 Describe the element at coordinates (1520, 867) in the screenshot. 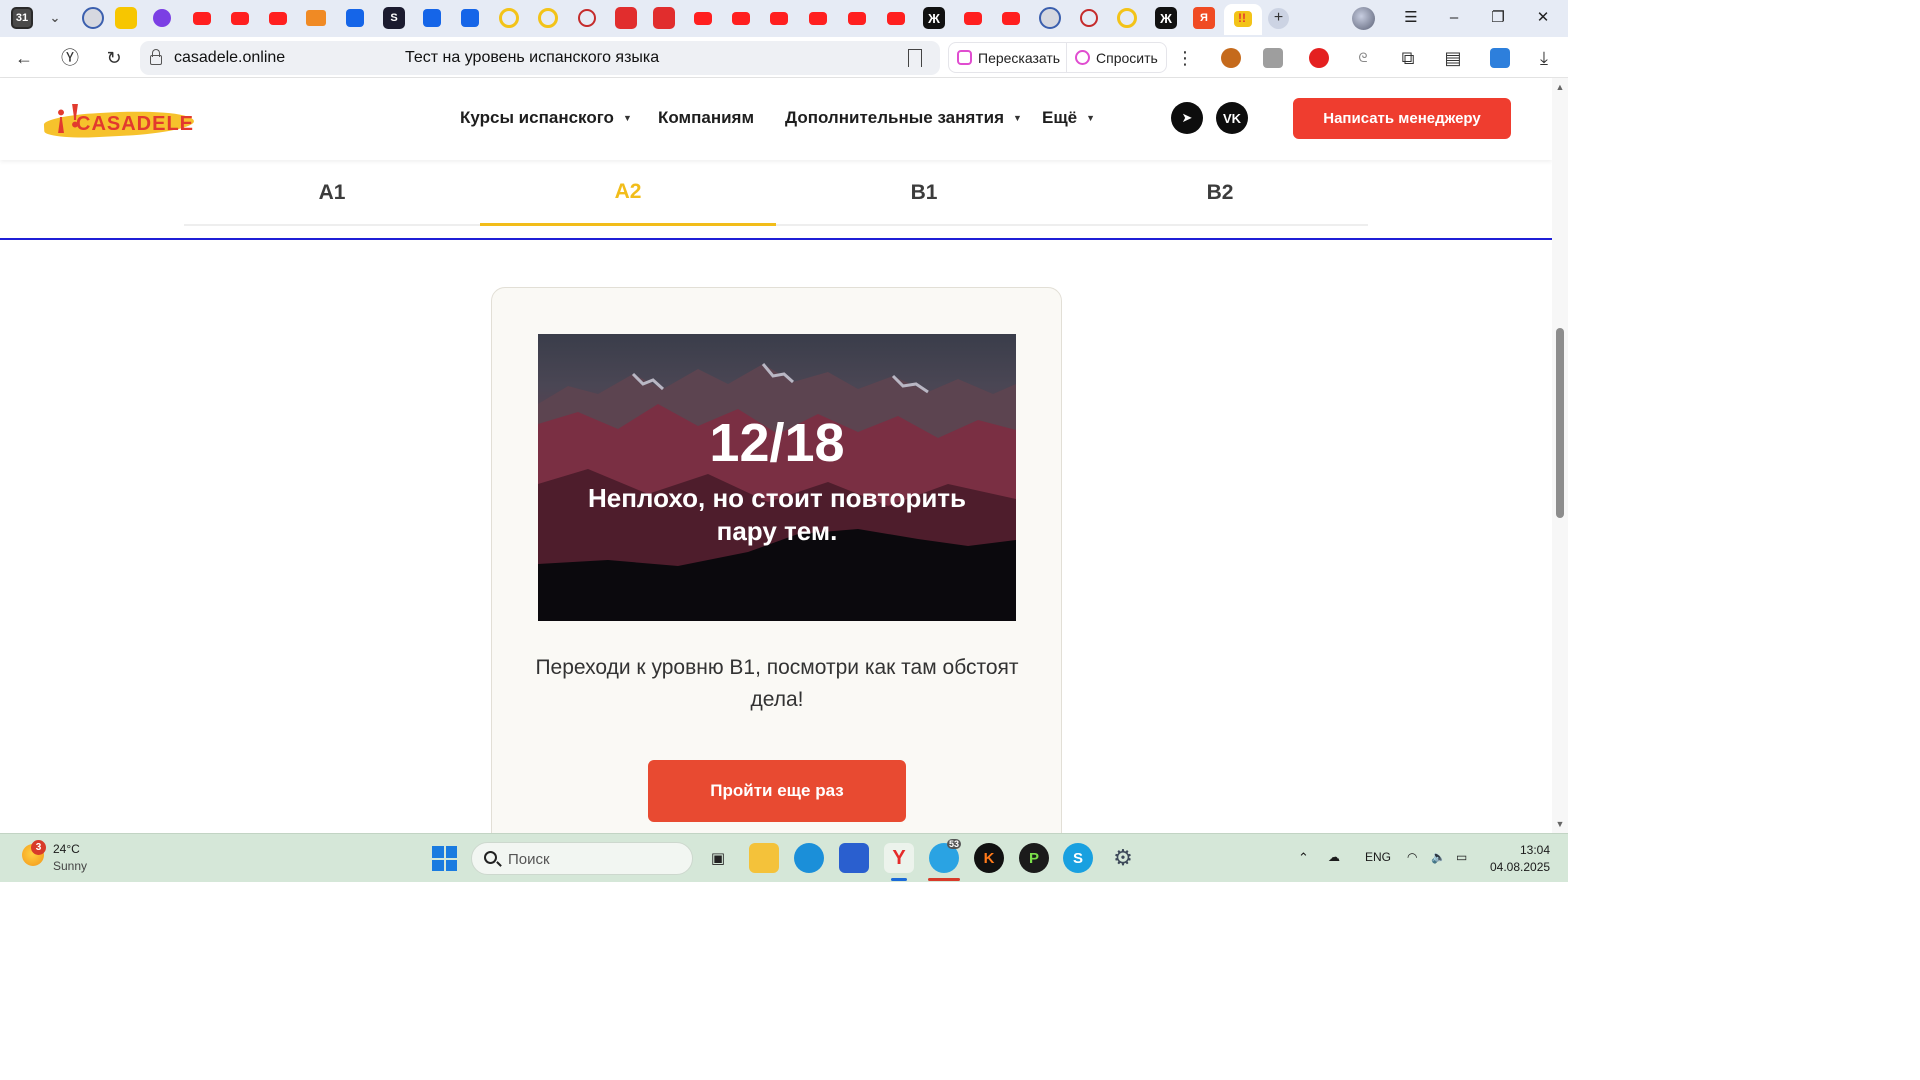

I see `clock-date: 04.08.2025` at that location.